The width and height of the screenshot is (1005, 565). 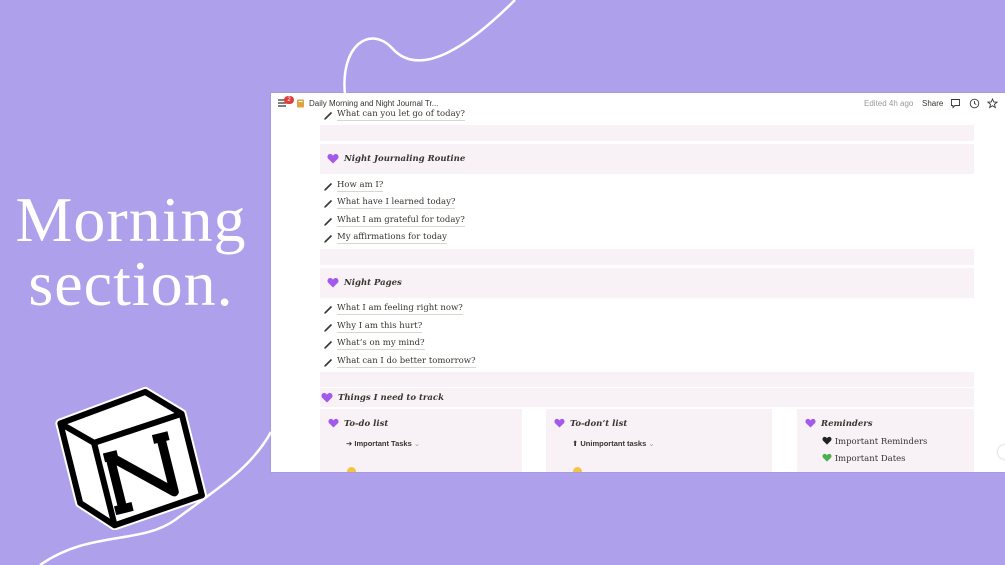 I want to click on card-title: Reminders, so click(x=847, y=424).